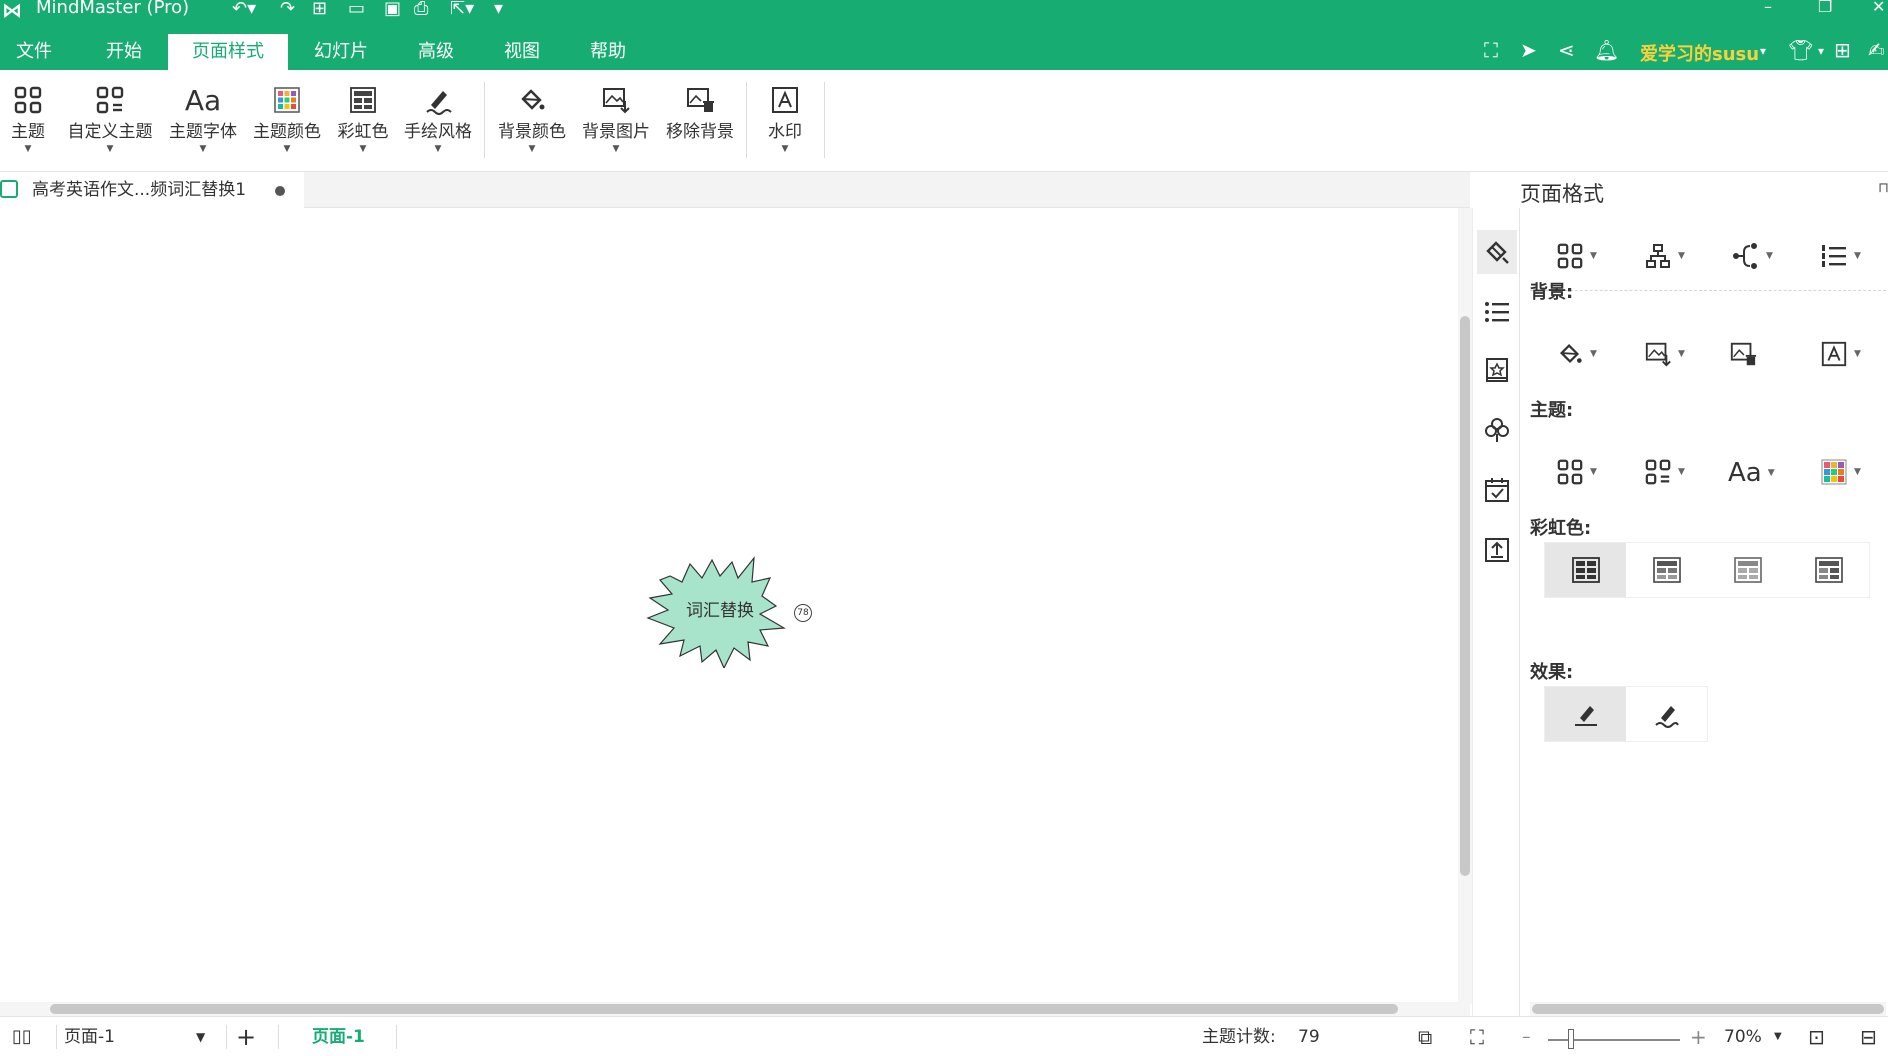 The height and width of the screenshot is (1056, 1888). What do you see at coordinates (1664, 256) in the screenshot?
I see `layout-tree-dropdown: ▼` at bounding box center [1664, 256].